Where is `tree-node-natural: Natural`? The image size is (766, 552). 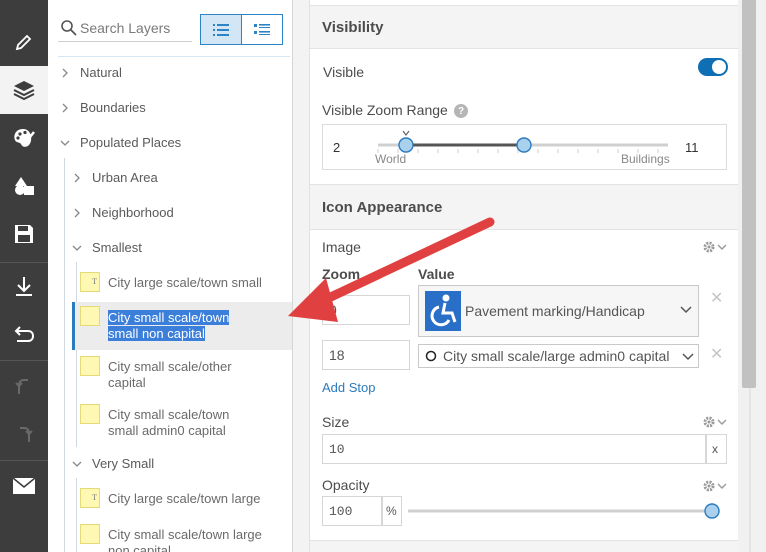 tree-node-natural: Natural is located at coordinates (90, 72).